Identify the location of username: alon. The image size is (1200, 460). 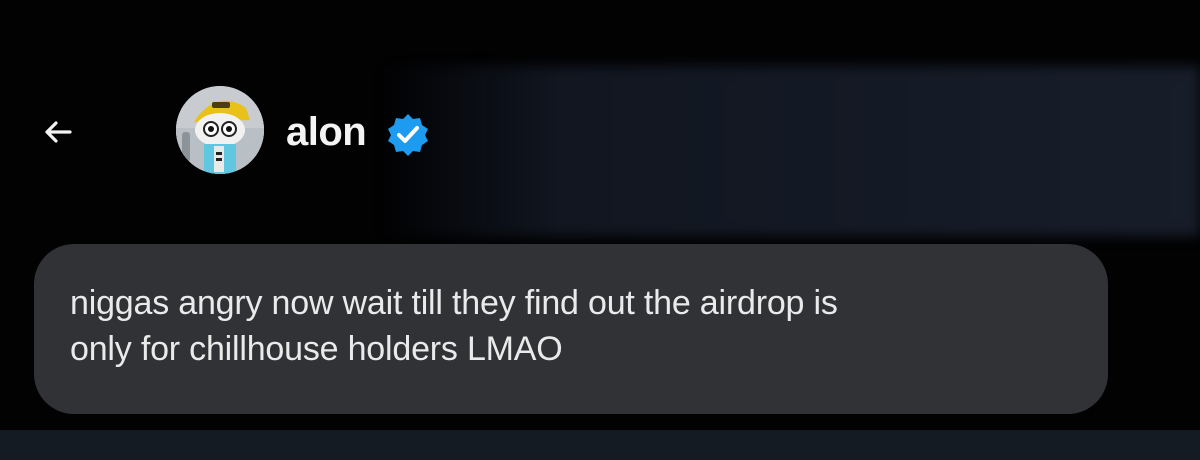
(326, 132).